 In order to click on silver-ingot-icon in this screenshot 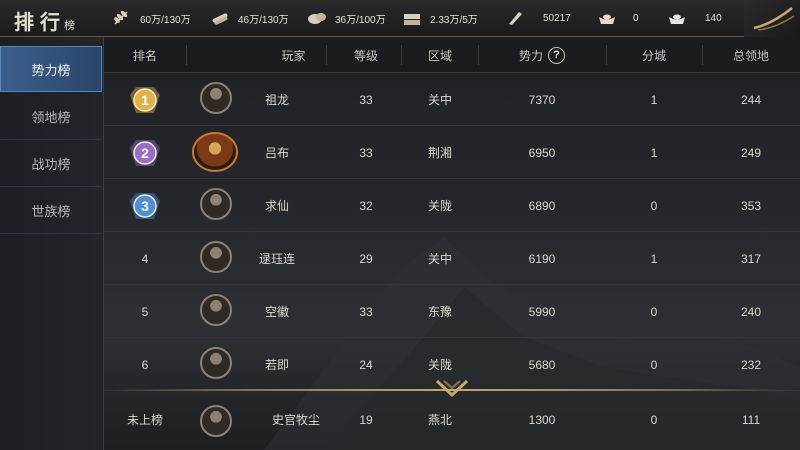, I will do `click(677, 19)`.